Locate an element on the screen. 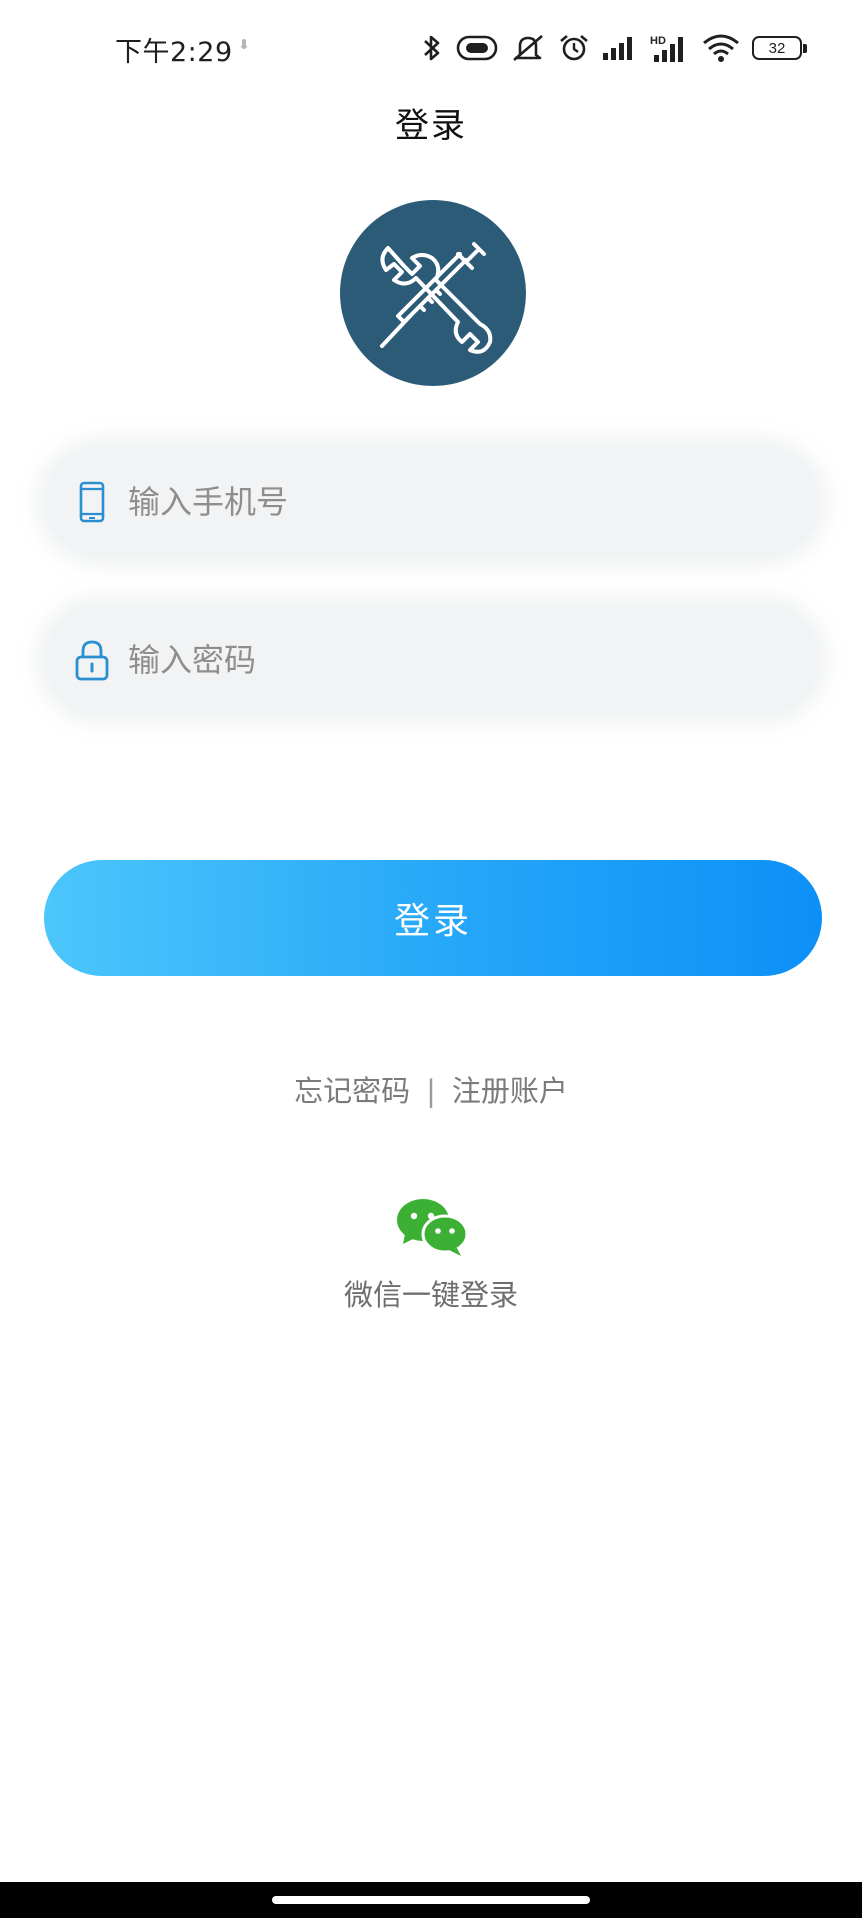  system-nav-bar is located at coordinates (431, 1900).